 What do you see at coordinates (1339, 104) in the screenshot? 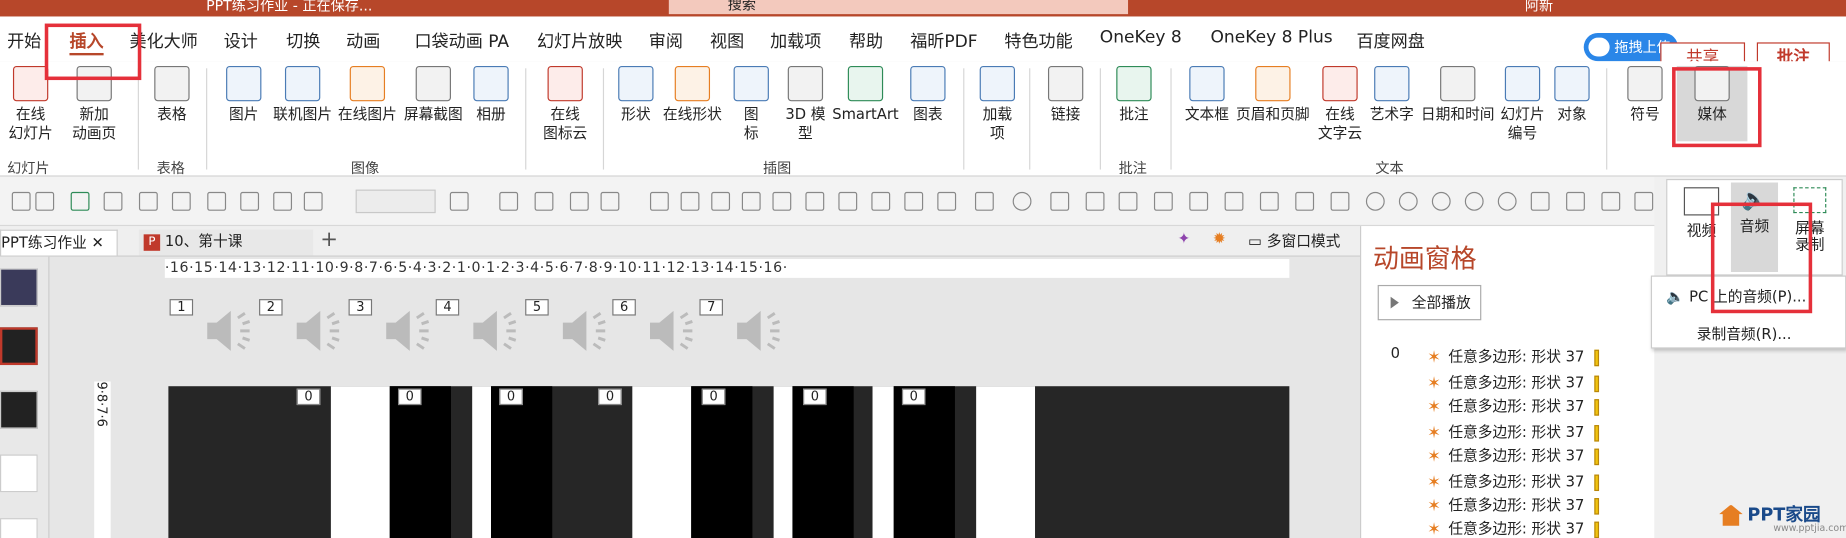
I see `word-cloud-button: 在线 文字云` at bounding box center [1339, 104].